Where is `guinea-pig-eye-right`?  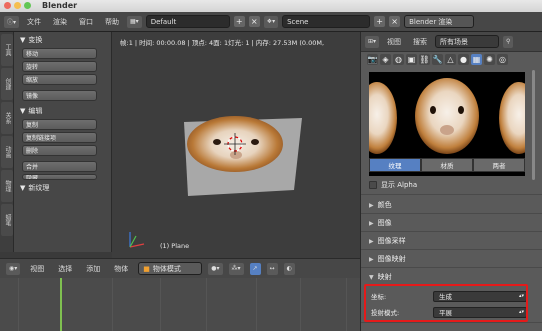 guinea-pig-eye-right is located at coordinates (255, 142).